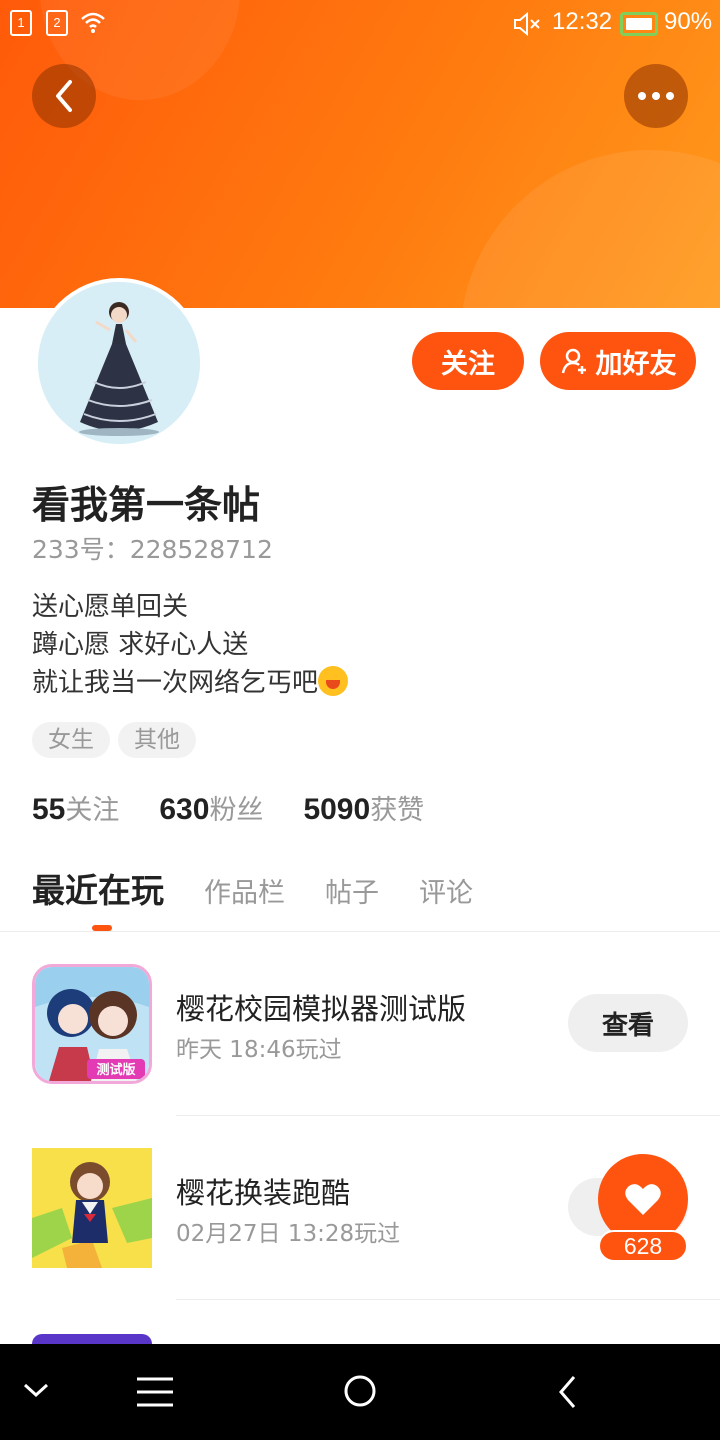  I want to click on profile-tabs: 最近在玩 作品栏 帖子 评论, so click(252, 888).